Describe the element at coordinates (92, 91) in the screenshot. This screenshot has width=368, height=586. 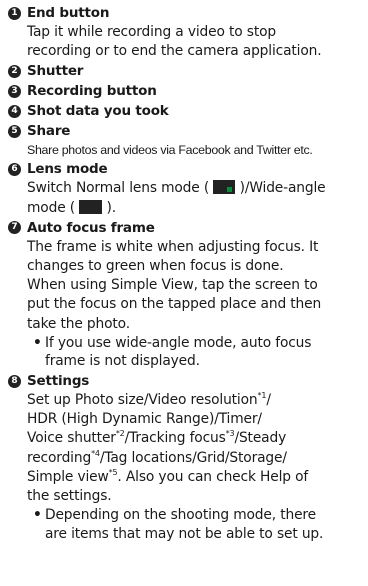
I see `item-title: Recording button` at that location.